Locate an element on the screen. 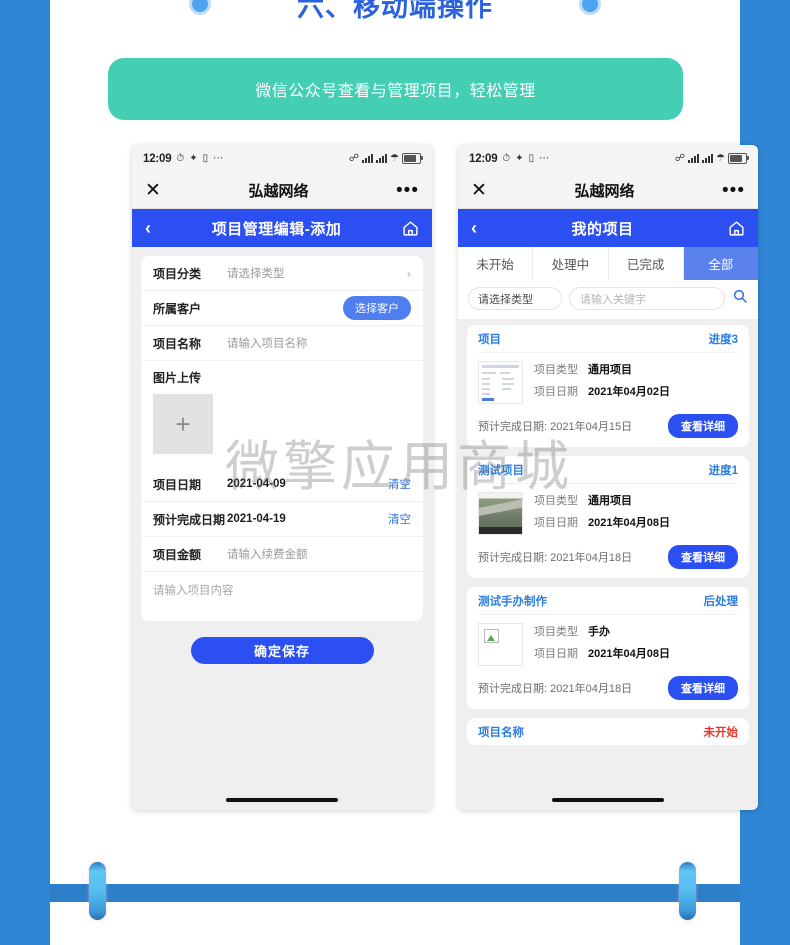 Image resolution: width=790 pixels, height=945 pixels. card-header: 测试项目 进度1 is located at coordinates (608, 470).